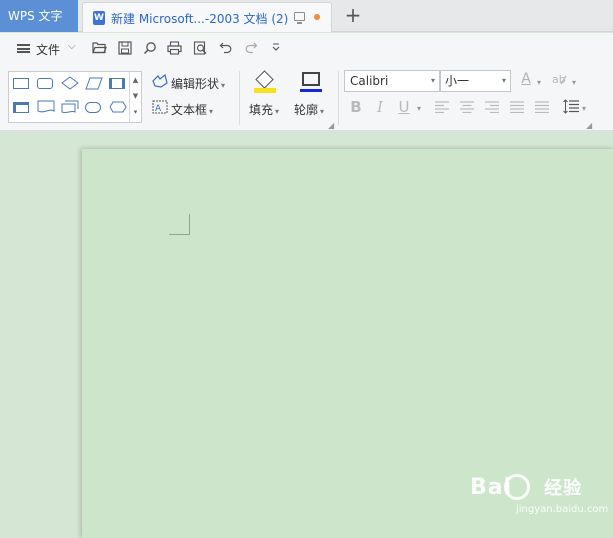  I want to click on redo-icon, so click(250, 48).